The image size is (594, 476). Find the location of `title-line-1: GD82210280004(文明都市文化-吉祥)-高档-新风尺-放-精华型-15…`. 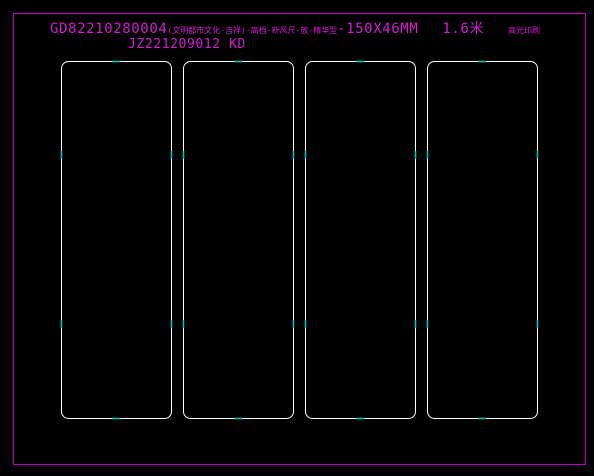

title-line-1: GD82210280004(文明都市文化-吉祥)-高档-新风尺-放-精华型-15… is located at coordinates (295, 29).